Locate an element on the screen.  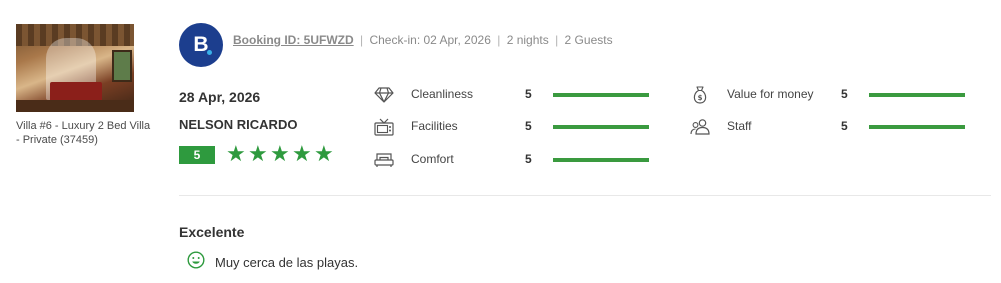
review-date: 28 Apr, 2026 is located at coordinates (220, 97).